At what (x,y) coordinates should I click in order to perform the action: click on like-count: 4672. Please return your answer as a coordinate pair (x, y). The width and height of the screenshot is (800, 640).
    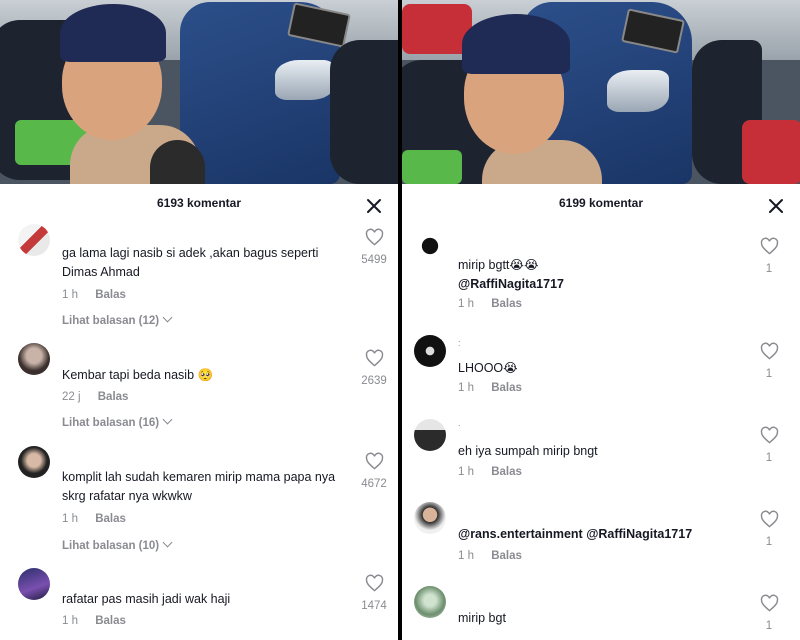
    Looking at the image, I should click on (374, 484).